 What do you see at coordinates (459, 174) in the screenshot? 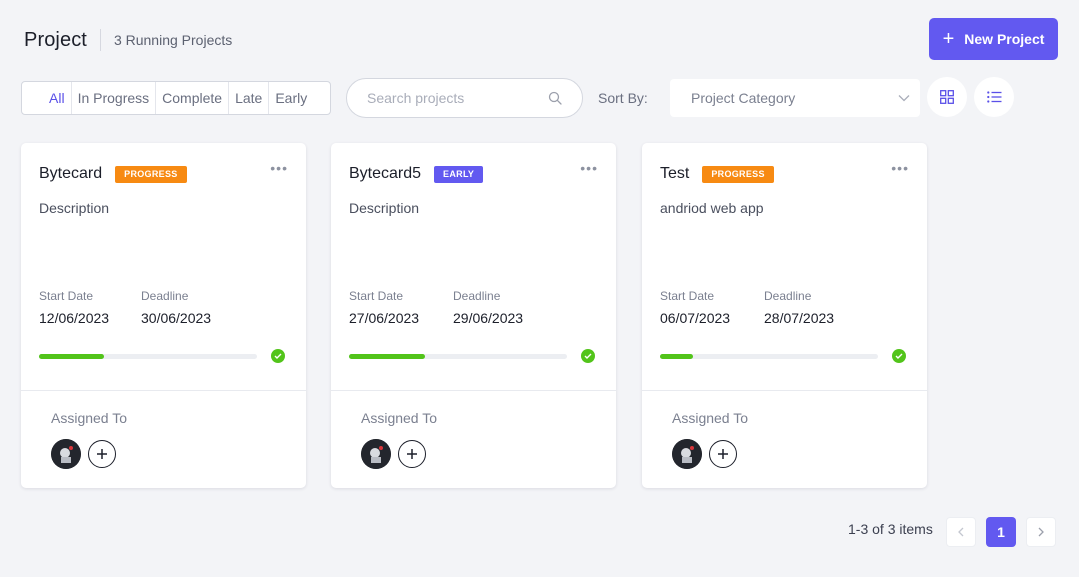
I see `status-badge: EARLY` at bounding box center [459, 174].